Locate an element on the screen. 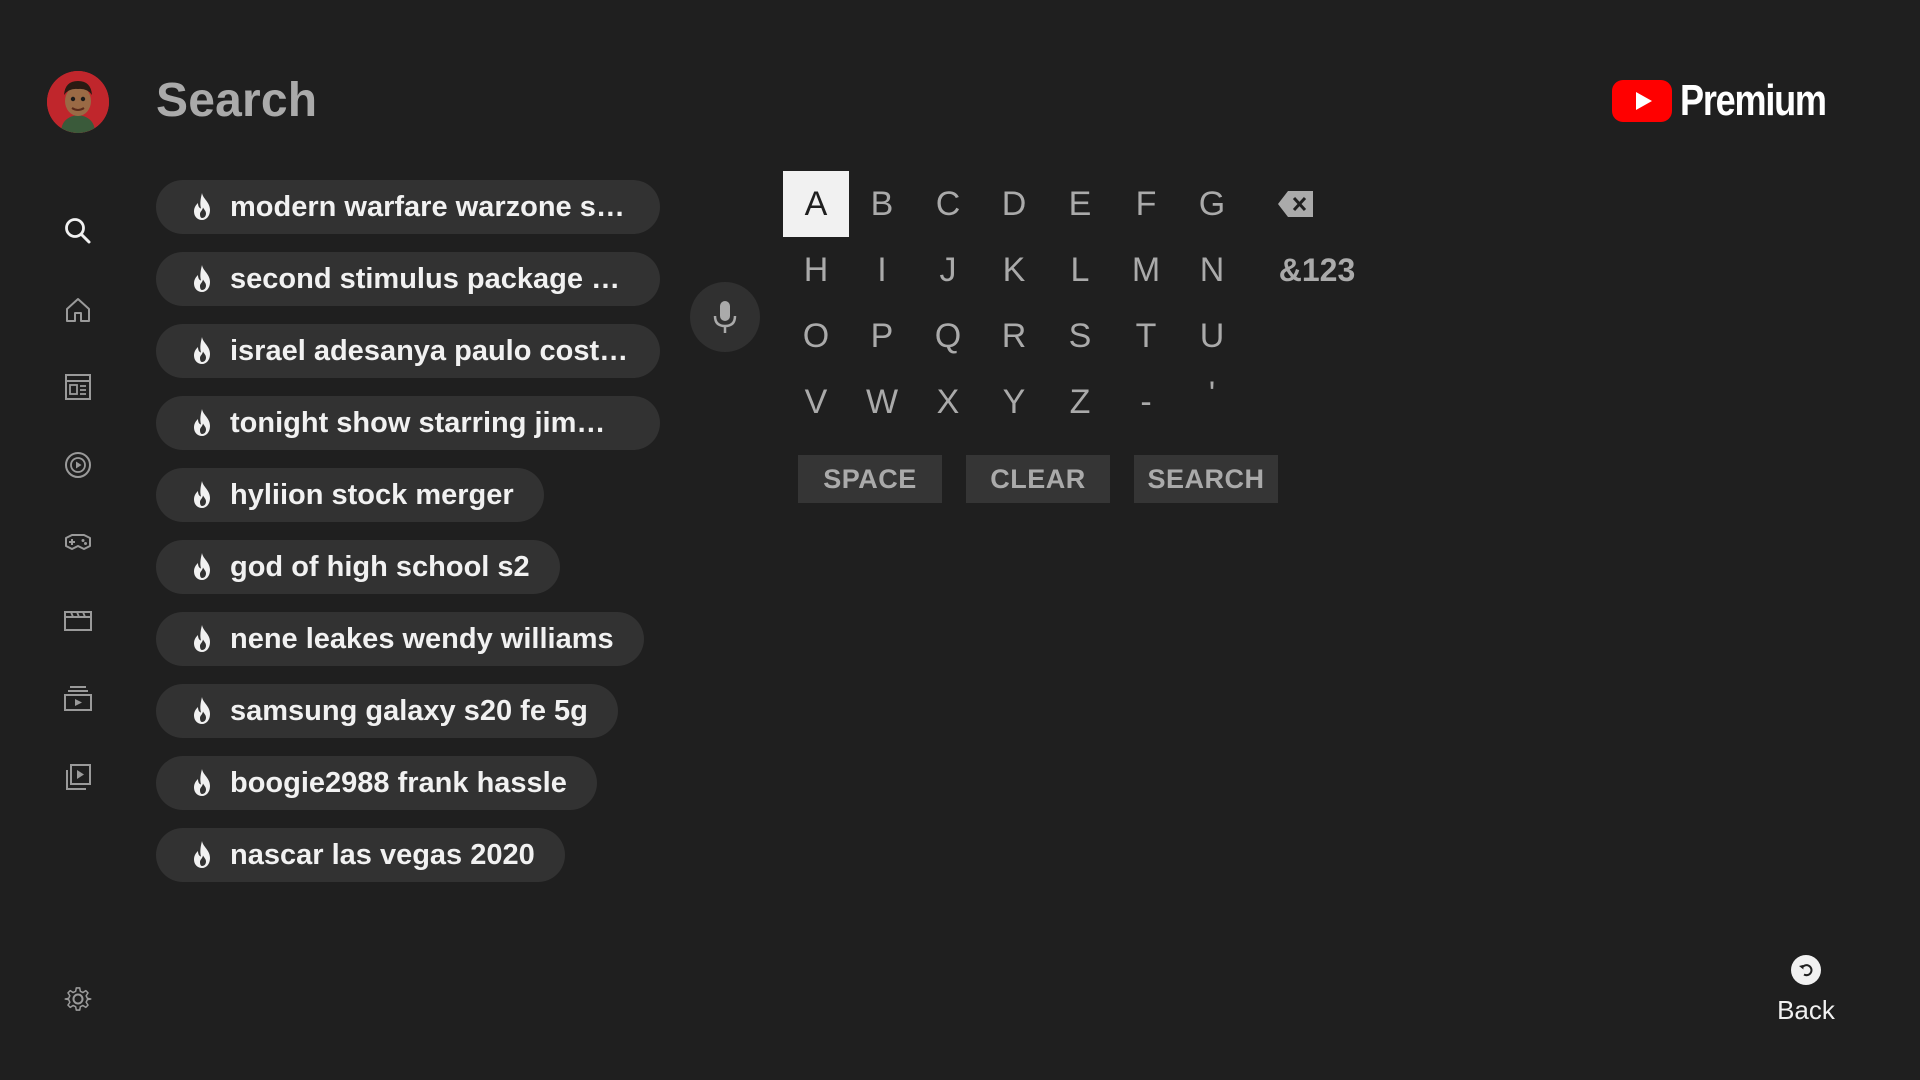 The image size is (1920, 1080). nav-item-settings is located at coordinates (78, 999).